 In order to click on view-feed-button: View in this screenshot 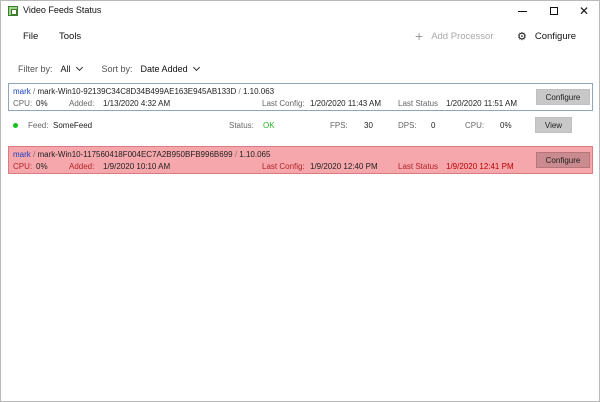, I will do `click(553, 125)`.